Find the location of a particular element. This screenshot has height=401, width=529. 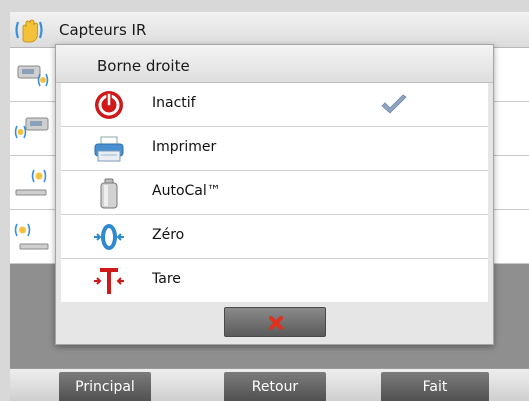

page-title: Capteurs IR is located at coordinates (103, 30).